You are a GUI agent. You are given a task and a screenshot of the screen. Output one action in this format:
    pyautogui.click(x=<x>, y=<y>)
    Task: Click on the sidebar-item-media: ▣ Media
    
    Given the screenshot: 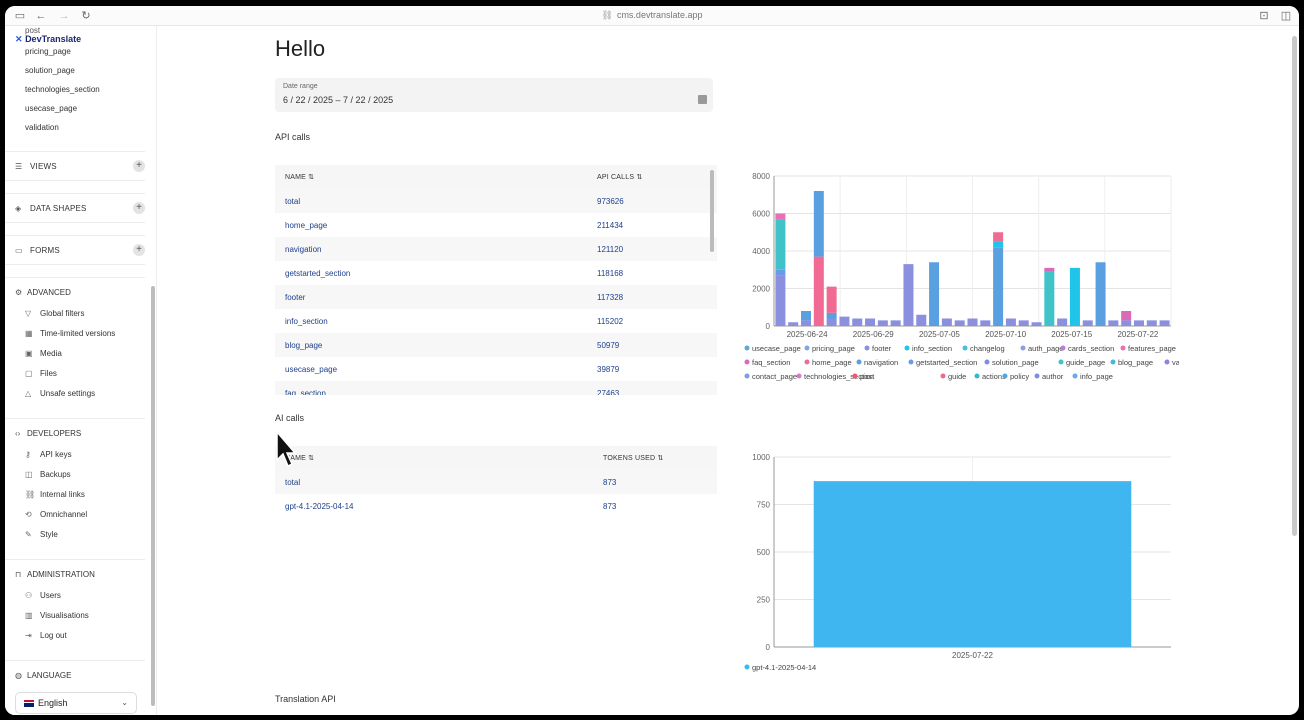 What is the action you would take?
    pyautogui.click(x=43, y=353)
    